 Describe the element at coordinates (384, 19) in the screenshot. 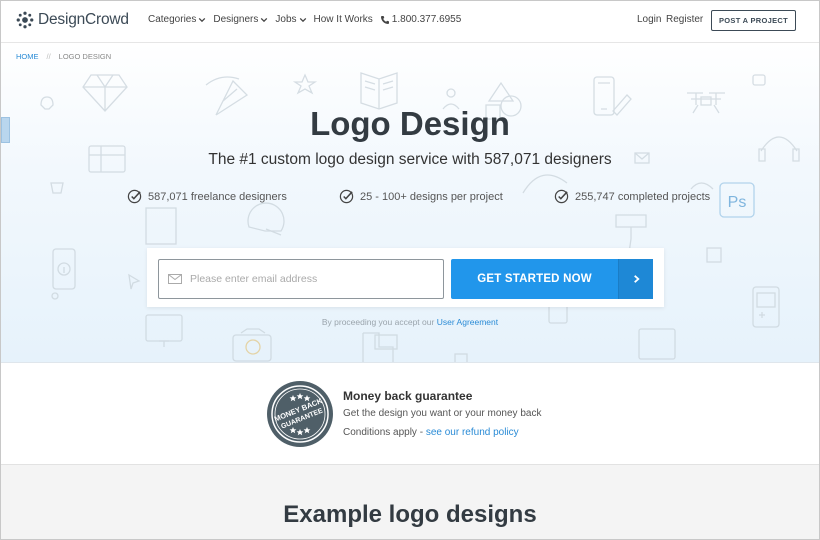

I see `phone-icon` at that location.